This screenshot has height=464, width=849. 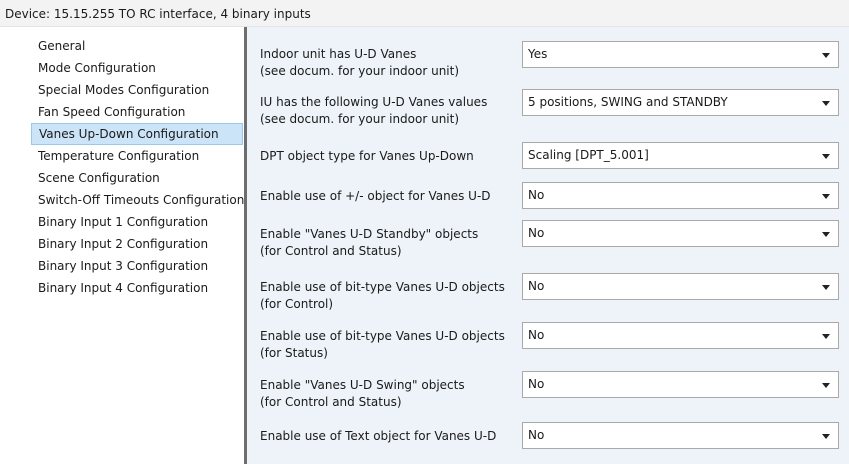 I want to click on sidebar-item-binary-input-2-configuration: Binary Input 2 Configuration, so click(x=141, y=244).